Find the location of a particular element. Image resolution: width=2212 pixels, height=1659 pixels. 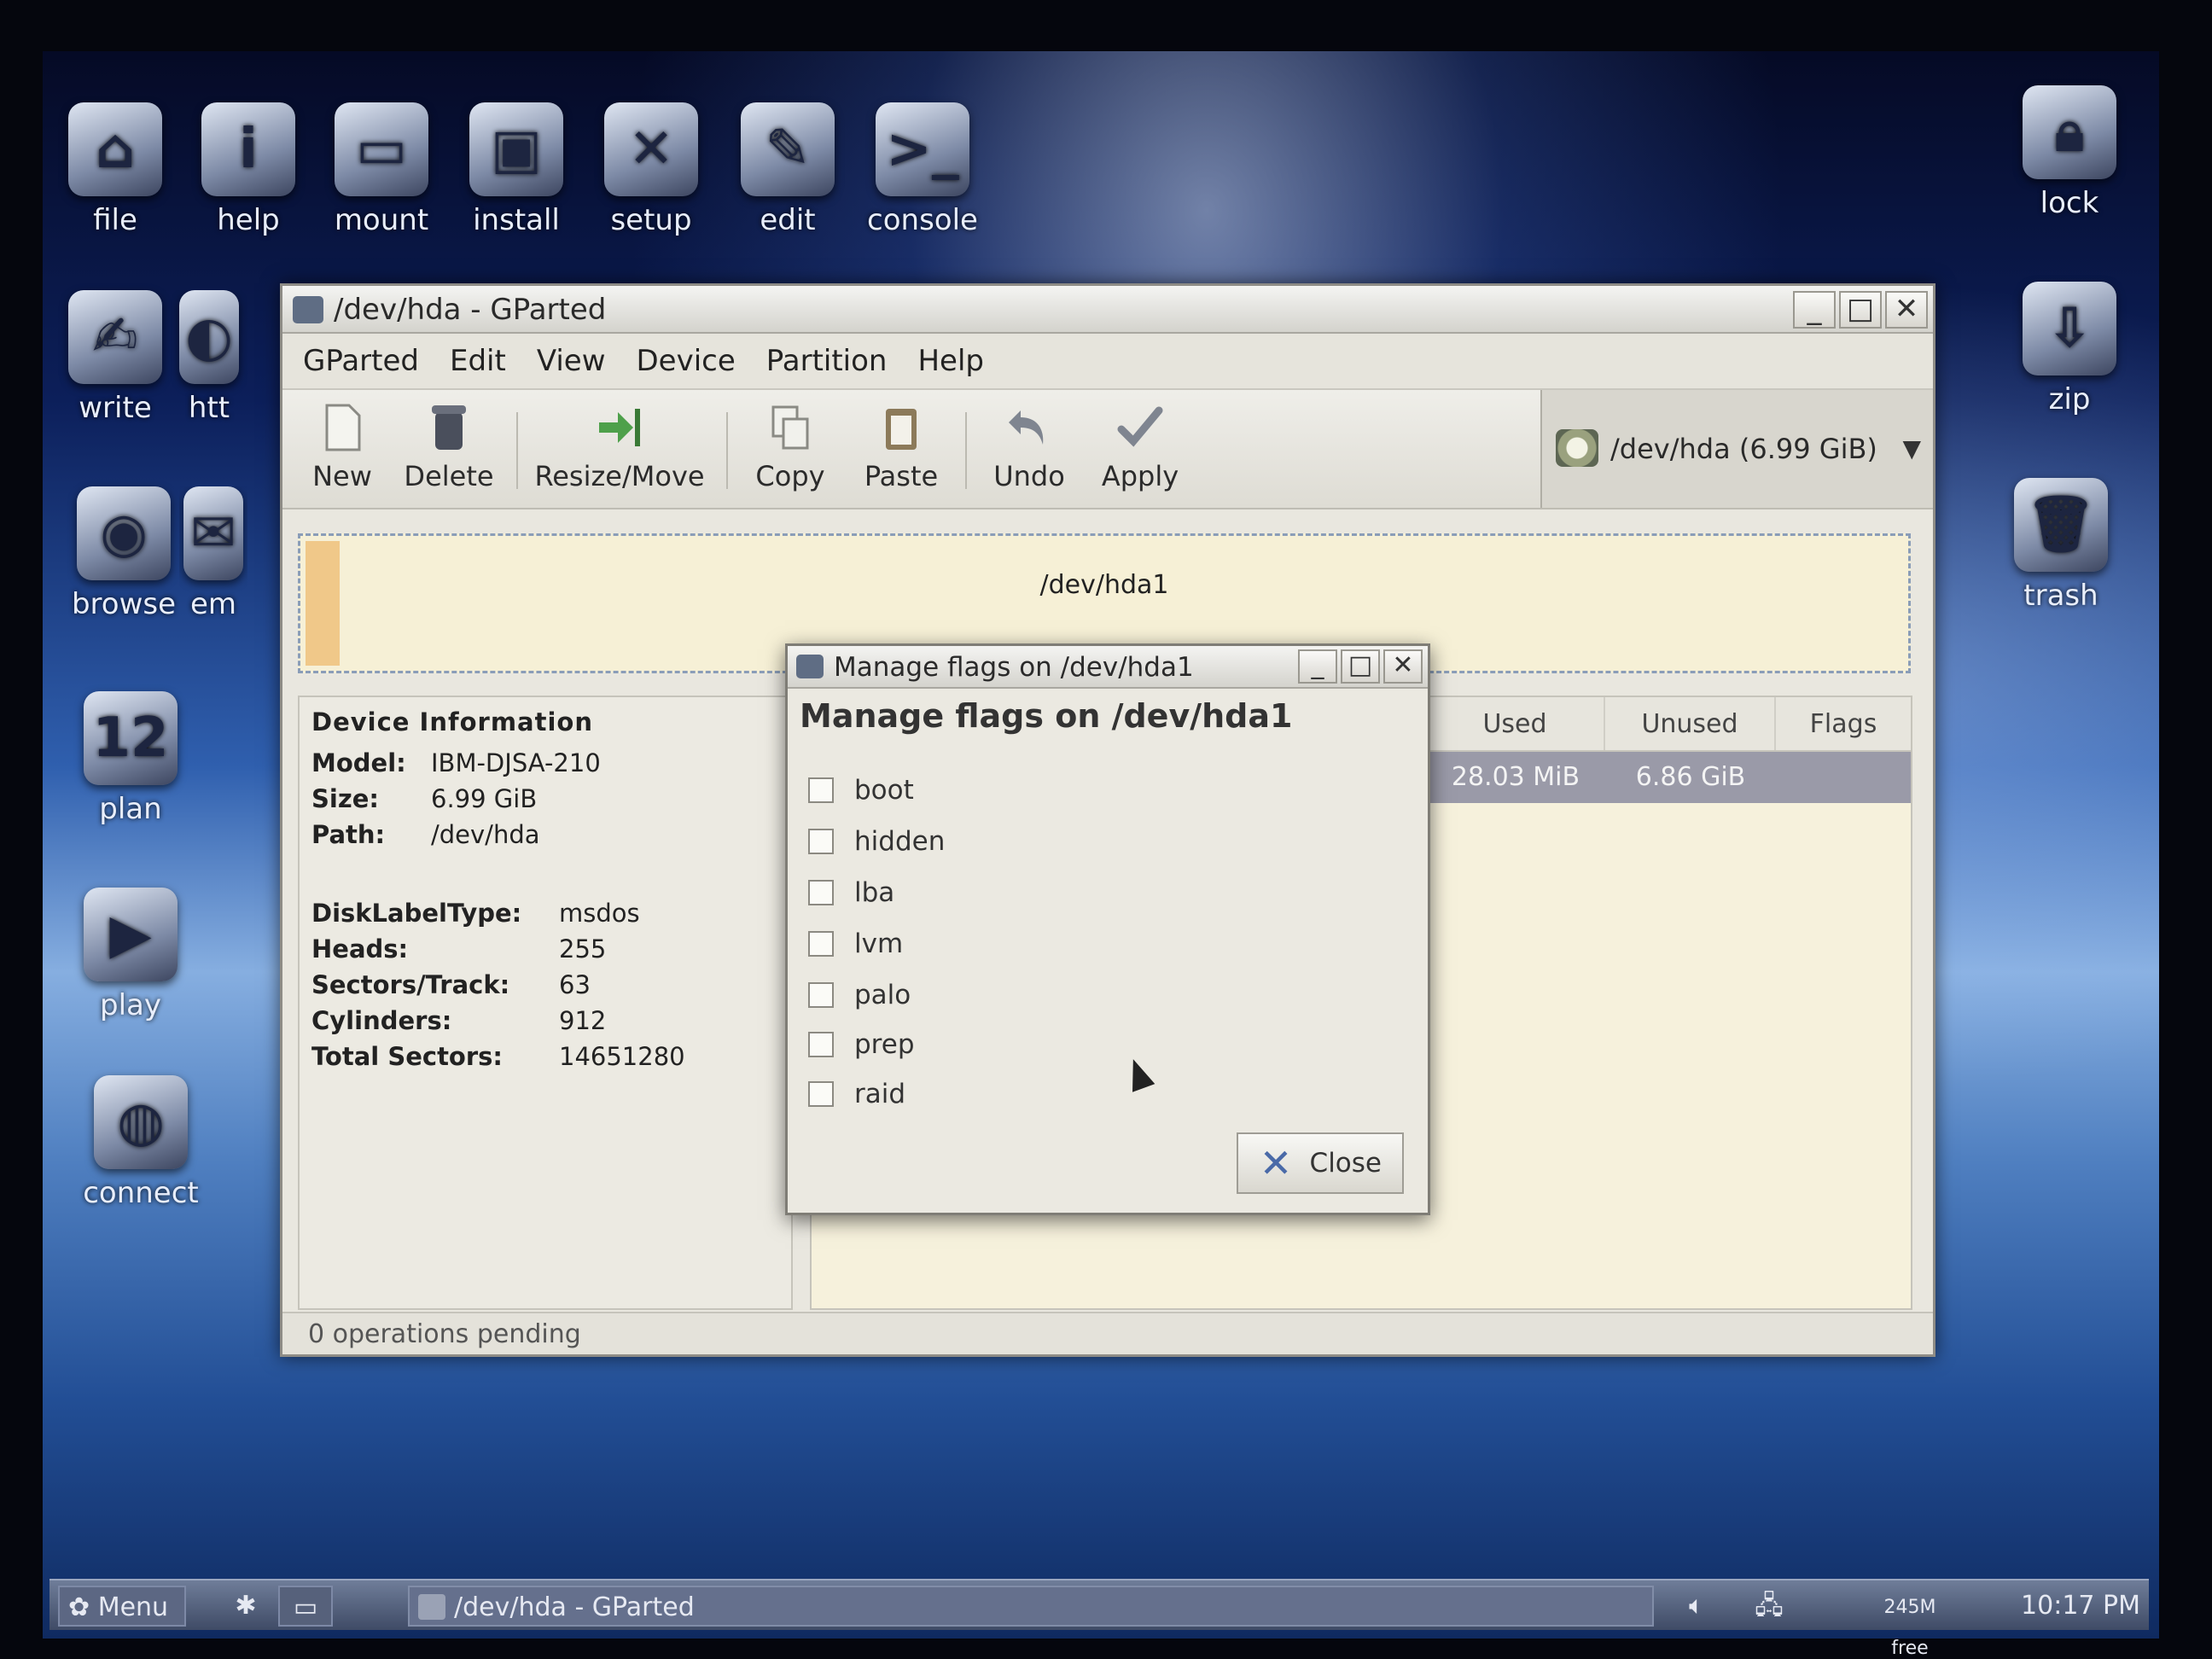

flag-prep: prep is located at coordinates (861, 1044).